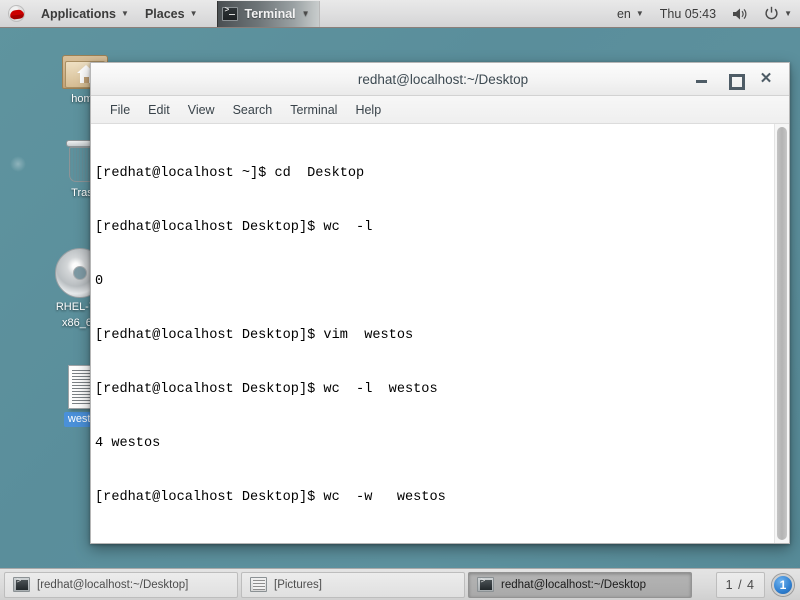 This screenshot has width=800, height=600. I want to click on wallpaper-highlight-dot, so click(18, 164).